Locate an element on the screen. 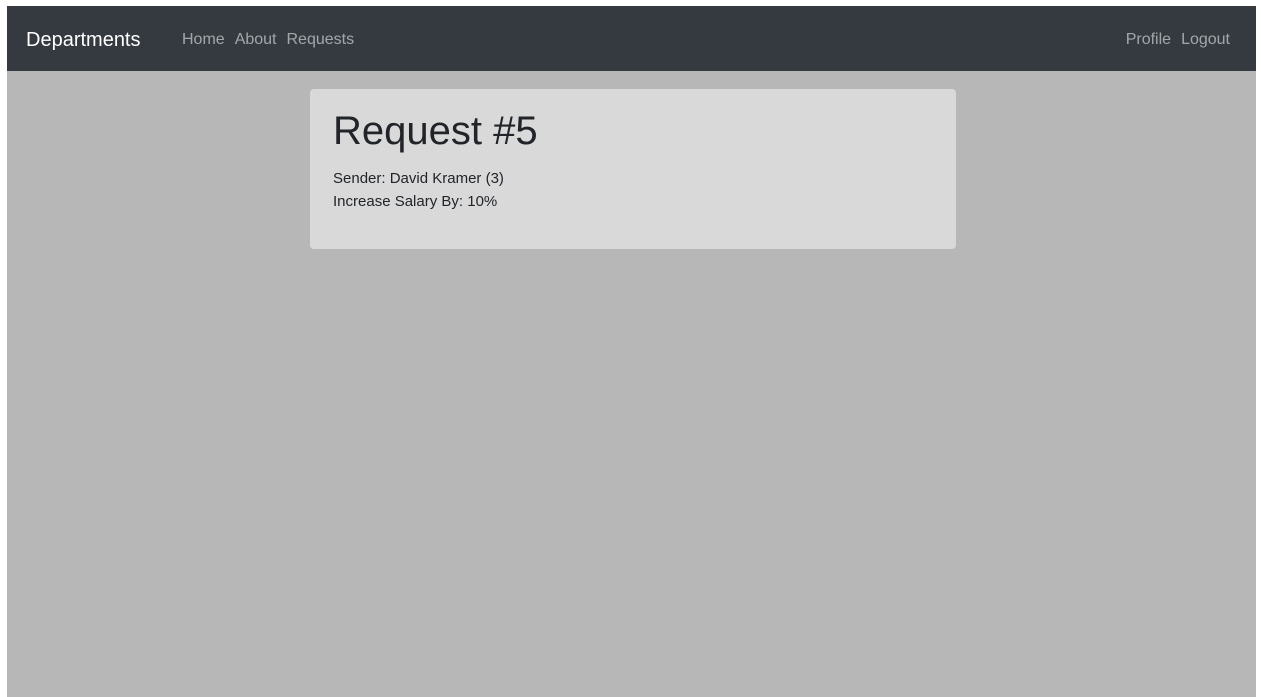 This screenshot has height=697, width=1261. nav-left-links: Home About Requests is located at coordinates (268, 40).